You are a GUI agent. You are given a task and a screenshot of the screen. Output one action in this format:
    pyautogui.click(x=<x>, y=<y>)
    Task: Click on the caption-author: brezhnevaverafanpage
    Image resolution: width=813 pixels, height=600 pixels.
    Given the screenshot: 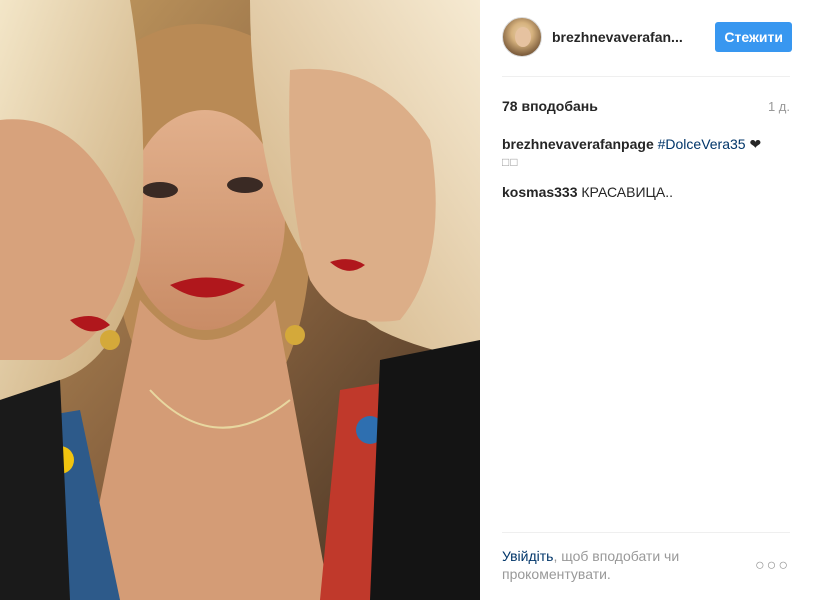 What is the action you would take?
    pyautogui.click(x=578, y=144)
    